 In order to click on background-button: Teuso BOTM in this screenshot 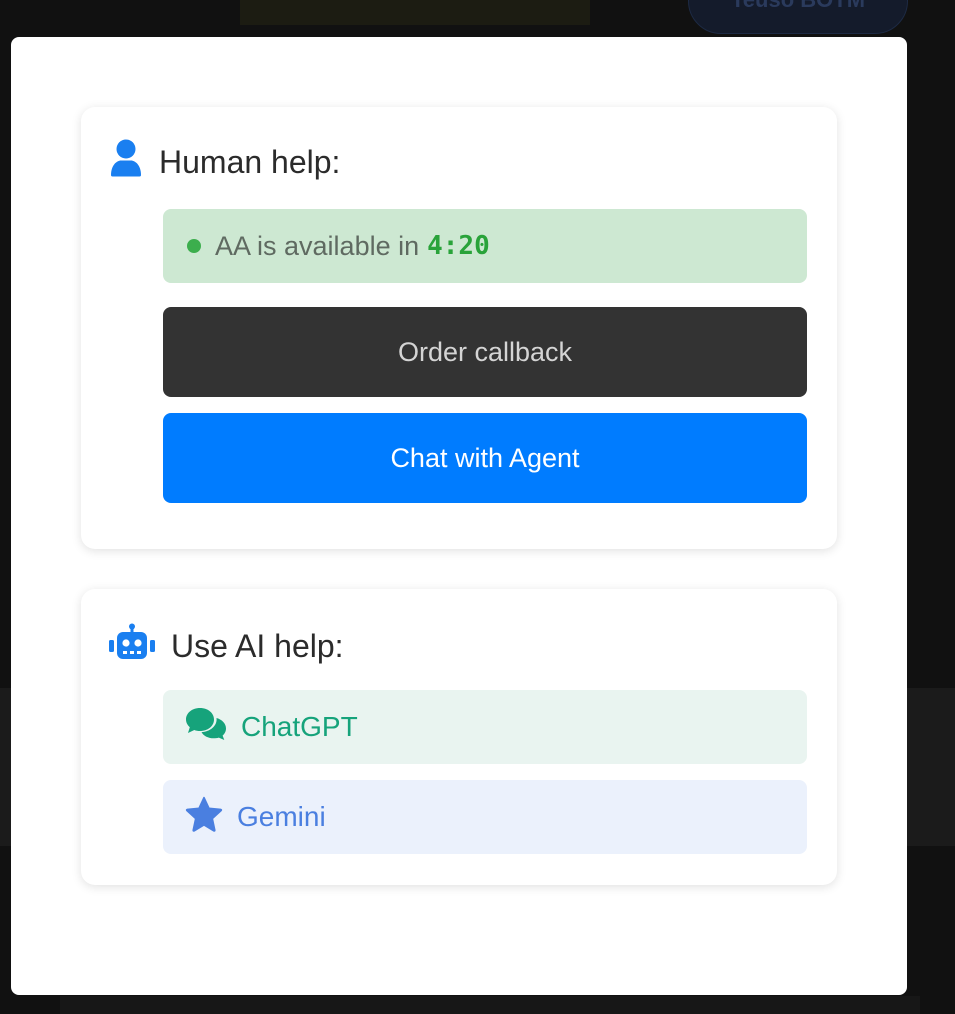, I will do `click(798, 17)`.